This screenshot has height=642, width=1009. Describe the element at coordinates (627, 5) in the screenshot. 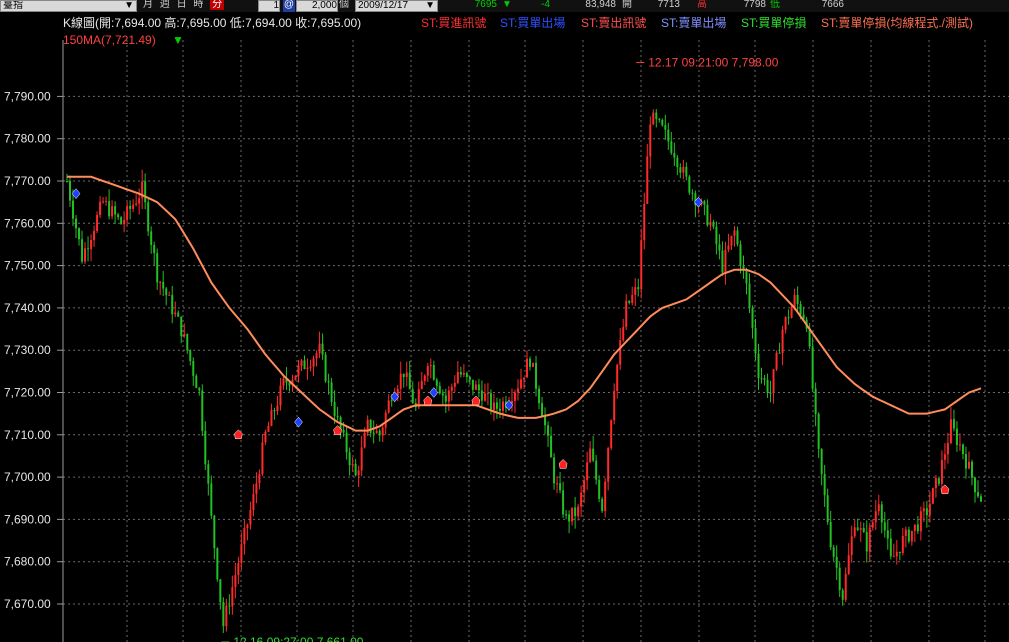

I see `open-label: 開` at that location.